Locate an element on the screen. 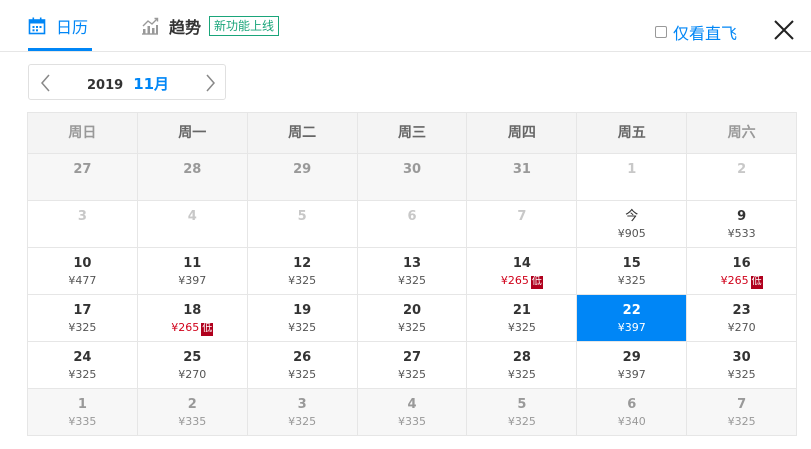 This screenshot has height=449, width=811. tab-calendar-label: 日历 is located at coordinates (72, 27).